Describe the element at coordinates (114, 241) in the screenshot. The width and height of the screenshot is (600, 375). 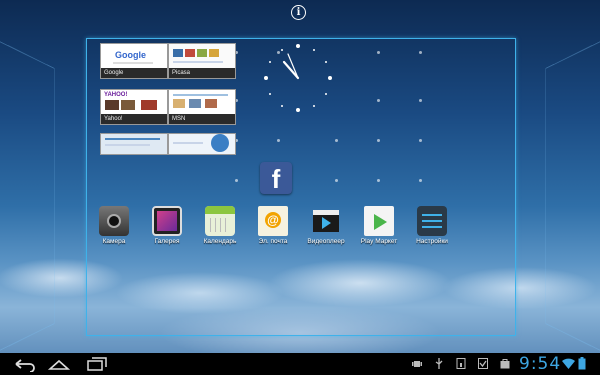
I see `app-label: Камера` at that location.